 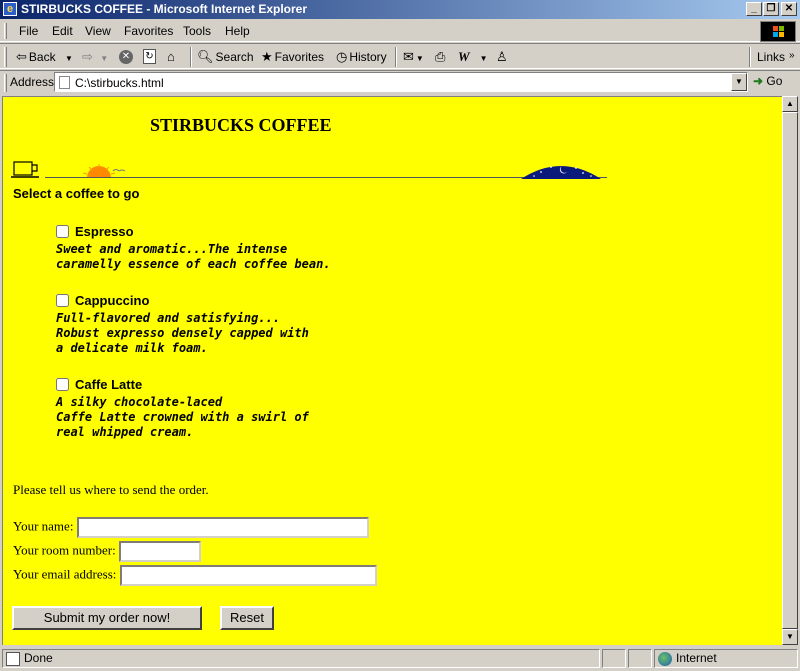 What do you see at coordinates (408, 56) in the screenshot?
I see `mail-icon: ✉` at bounding box center [408, 56].